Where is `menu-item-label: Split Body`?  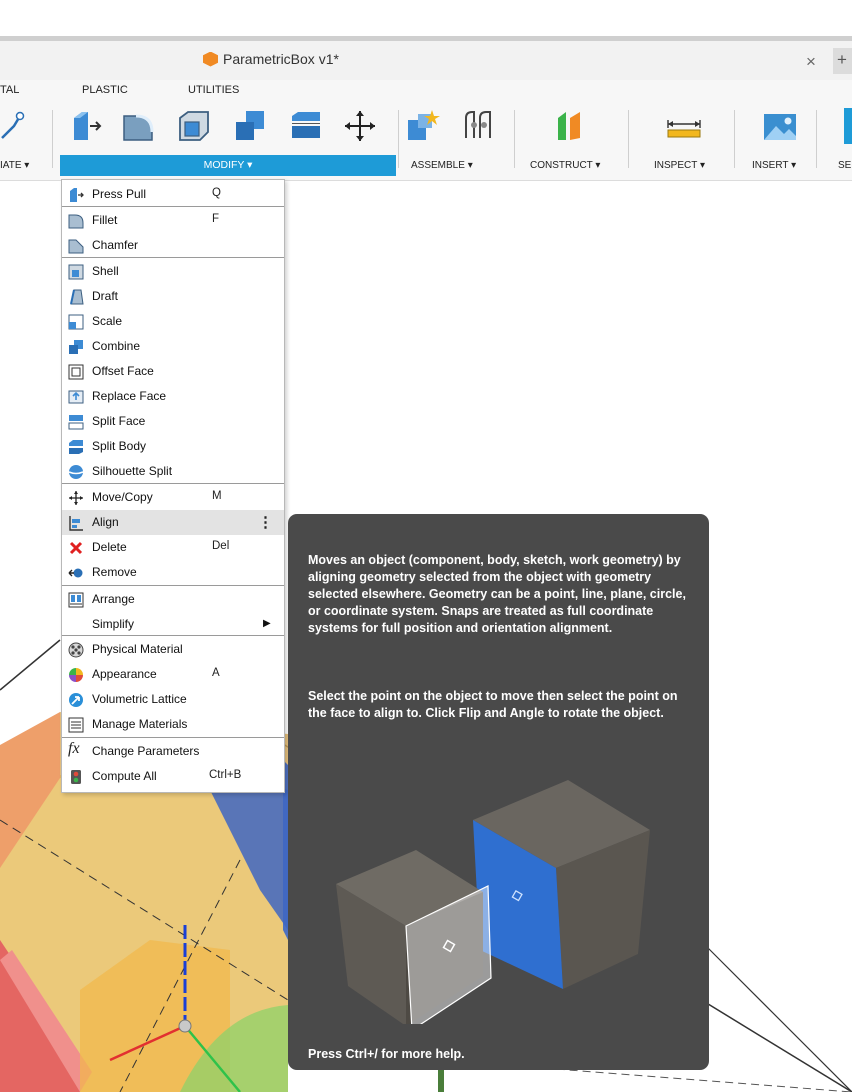
menu-item-label: Split Body is located at coordinates (119, 446).